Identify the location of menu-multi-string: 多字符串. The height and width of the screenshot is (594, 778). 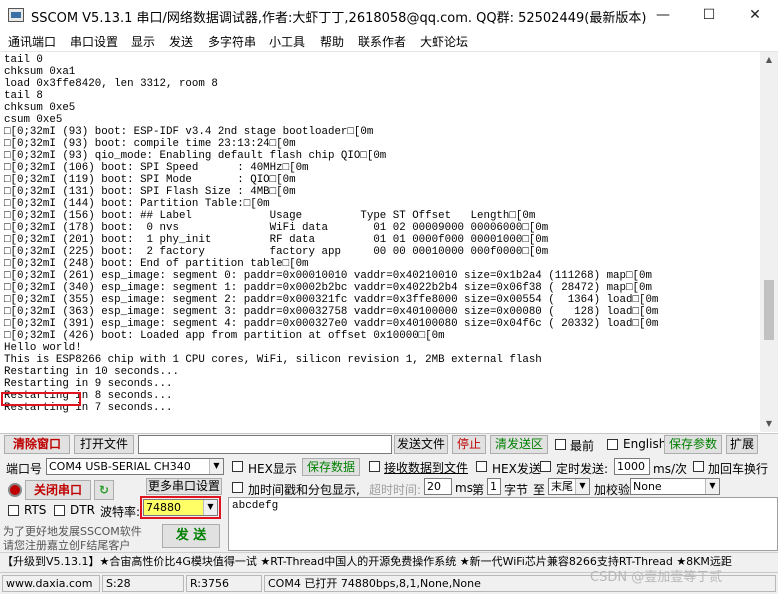
(232, 41).